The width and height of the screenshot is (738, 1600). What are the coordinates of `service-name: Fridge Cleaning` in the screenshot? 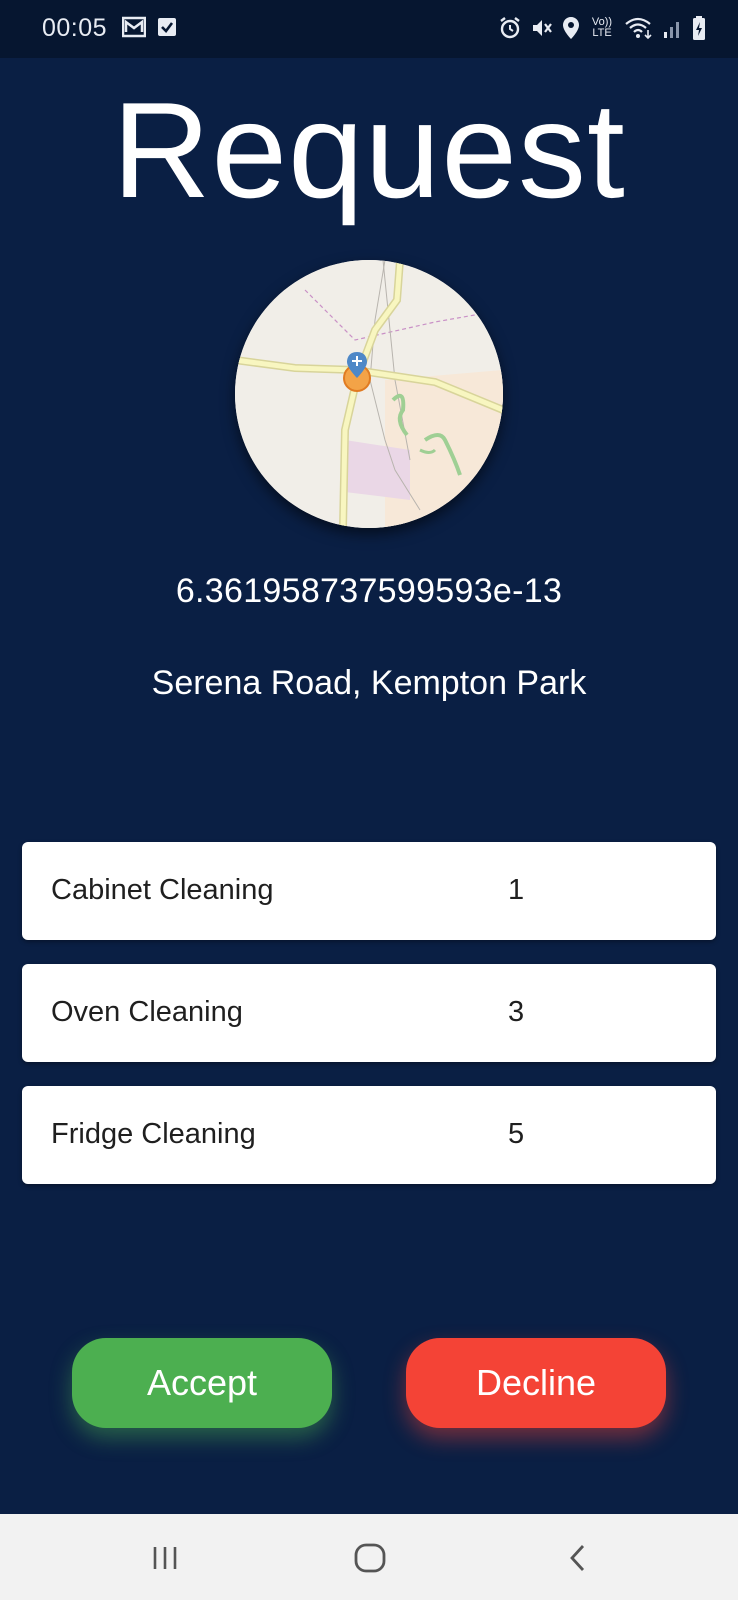 It's located at (153, 1134).